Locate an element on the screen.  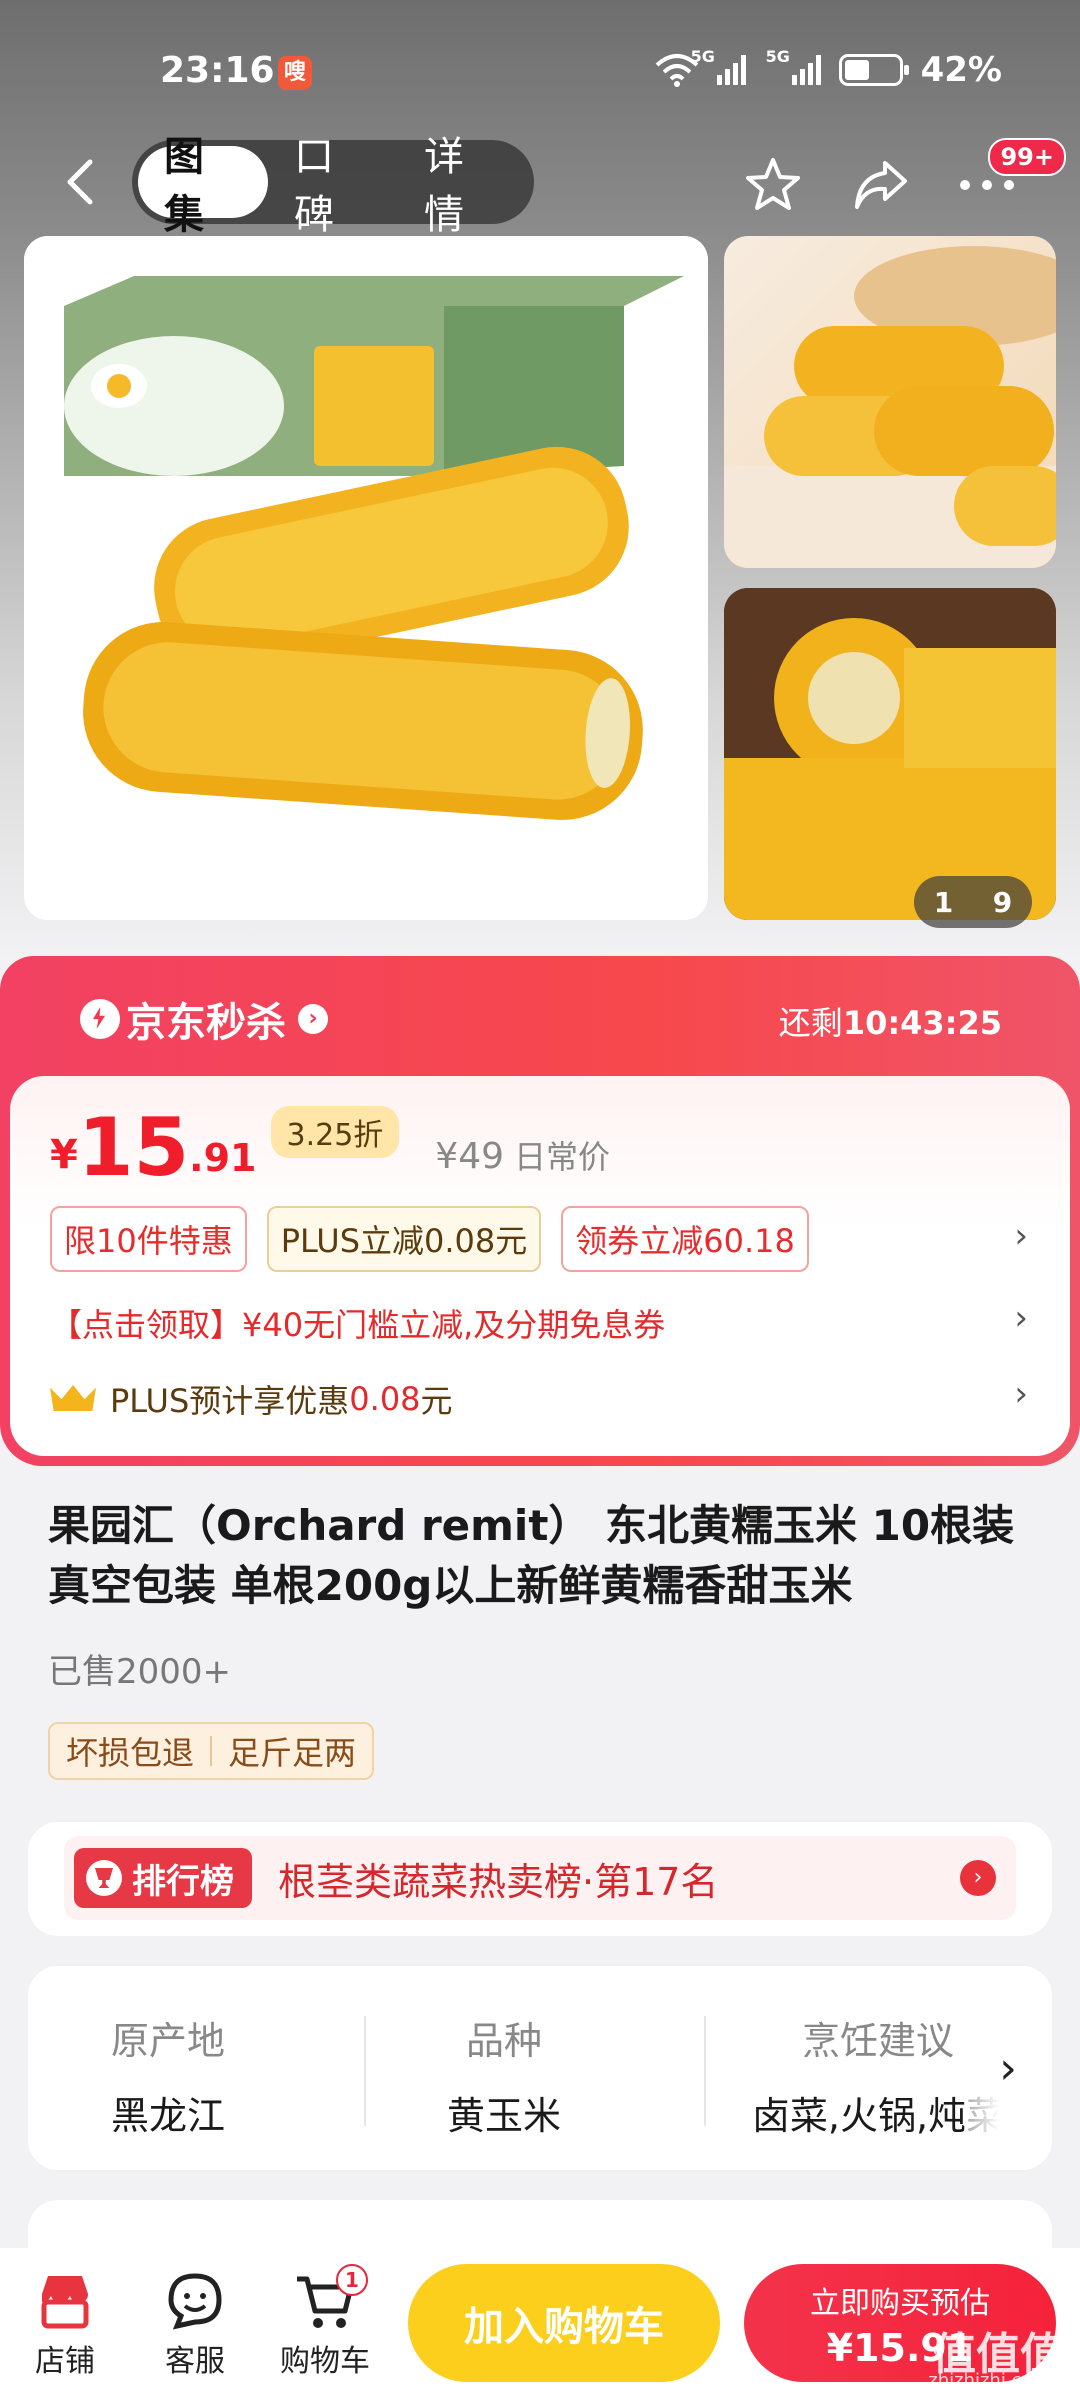
watermark-url: zhizhizhi.com is located at coordinates (989, 2380).